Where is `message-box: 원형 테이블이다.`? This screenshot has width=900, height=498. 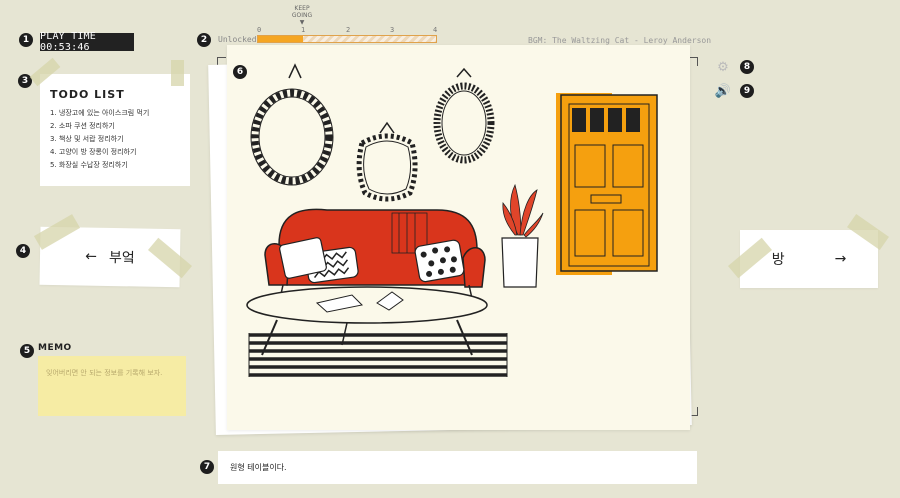 message-box: 원형 테이블이다. is located at coordinates (457, 467).